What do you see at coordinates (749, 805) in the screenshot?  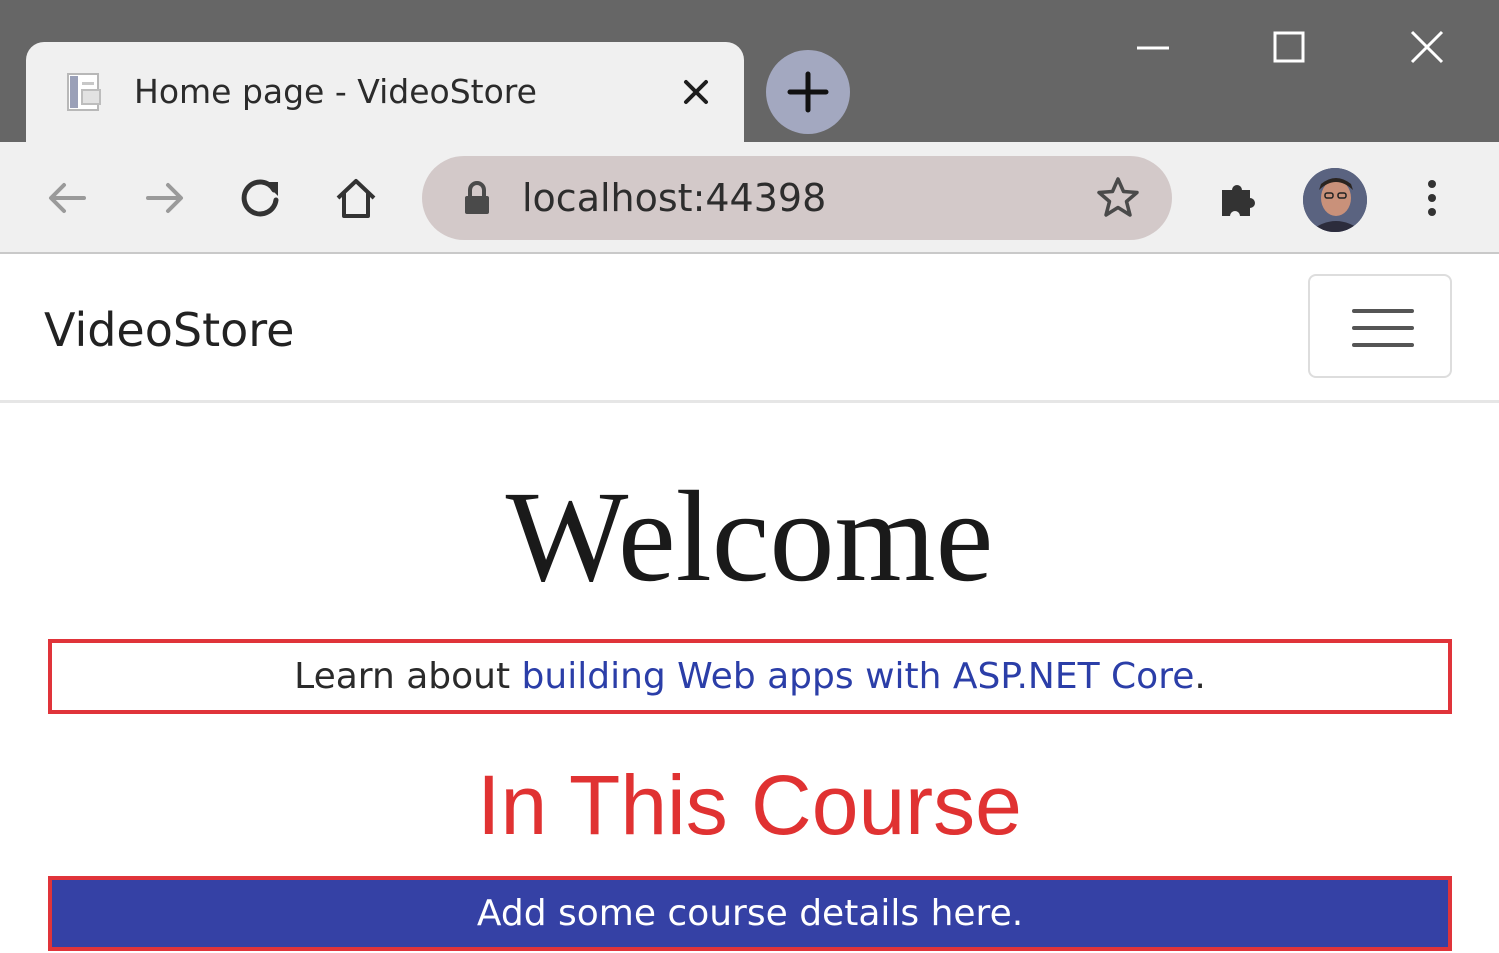 I see `course-heading: In This Course` at bounding box center [749, 805].